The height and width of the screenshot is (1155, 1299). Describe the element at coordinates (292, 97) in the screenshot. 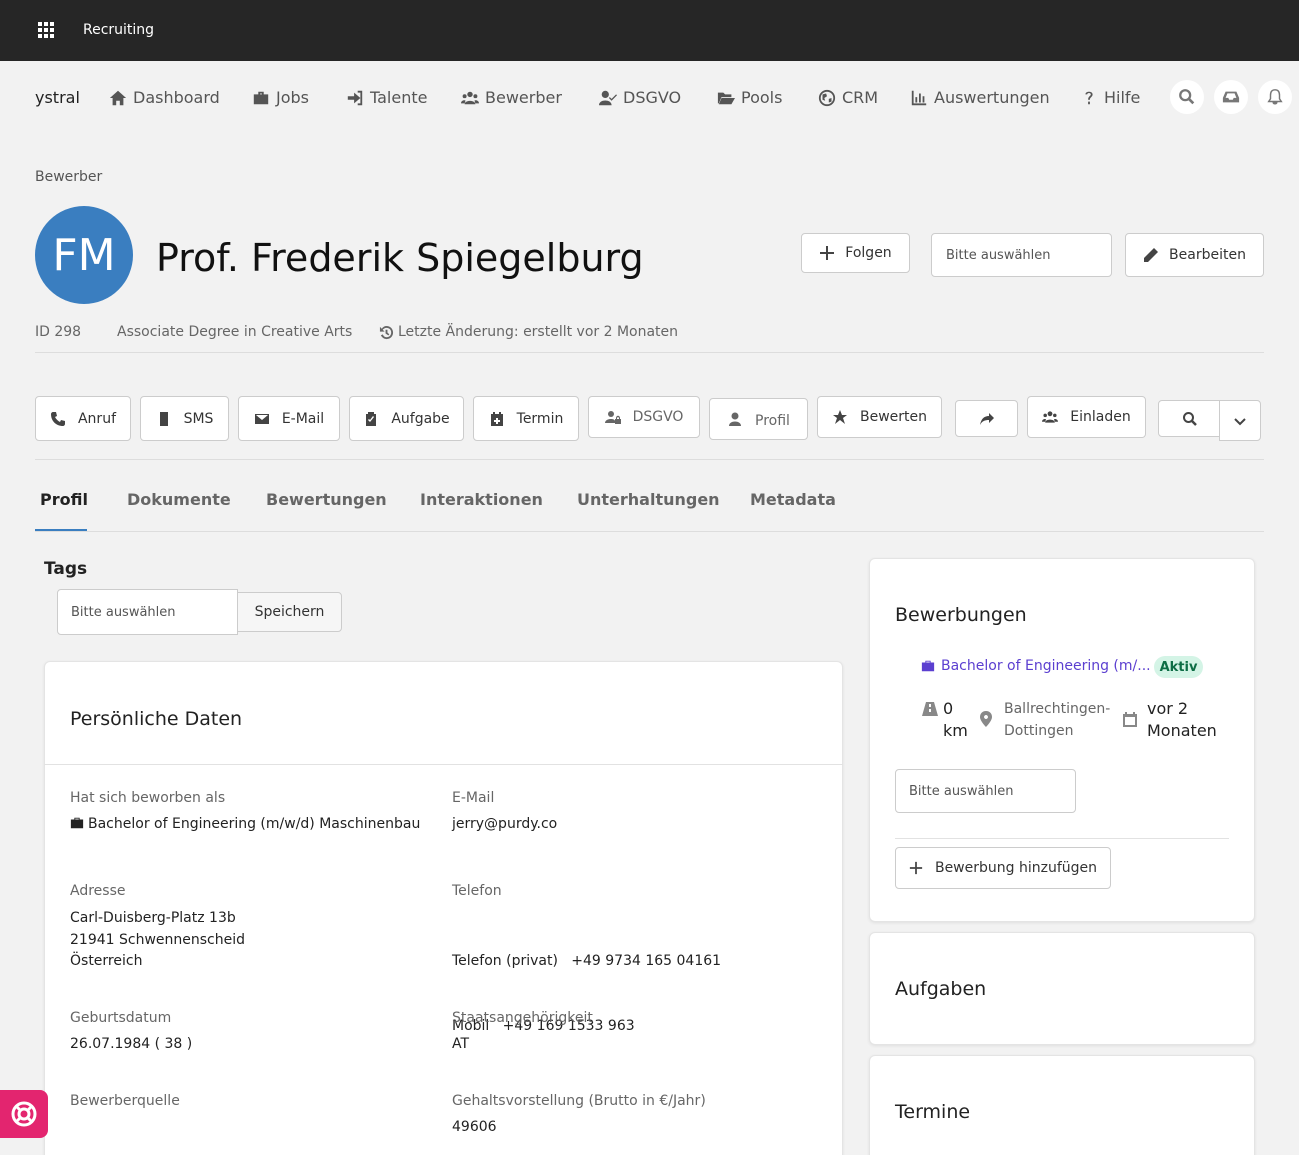

I see `nav-label: Jobs` at that location.